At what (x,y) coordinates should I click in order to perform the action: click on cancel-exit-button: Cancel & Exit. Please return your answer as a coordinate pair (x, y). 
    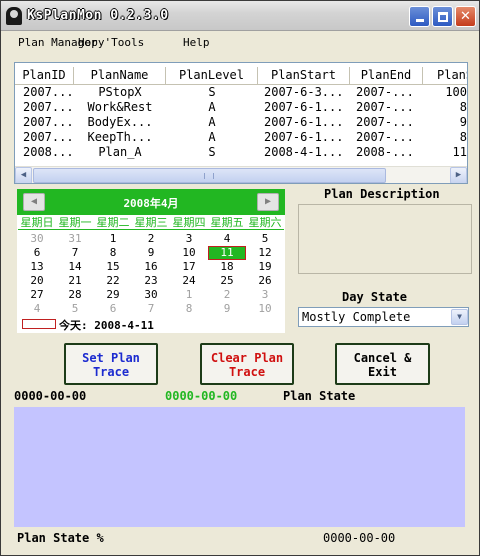
    Looking at the image, I should click on (382, 364).